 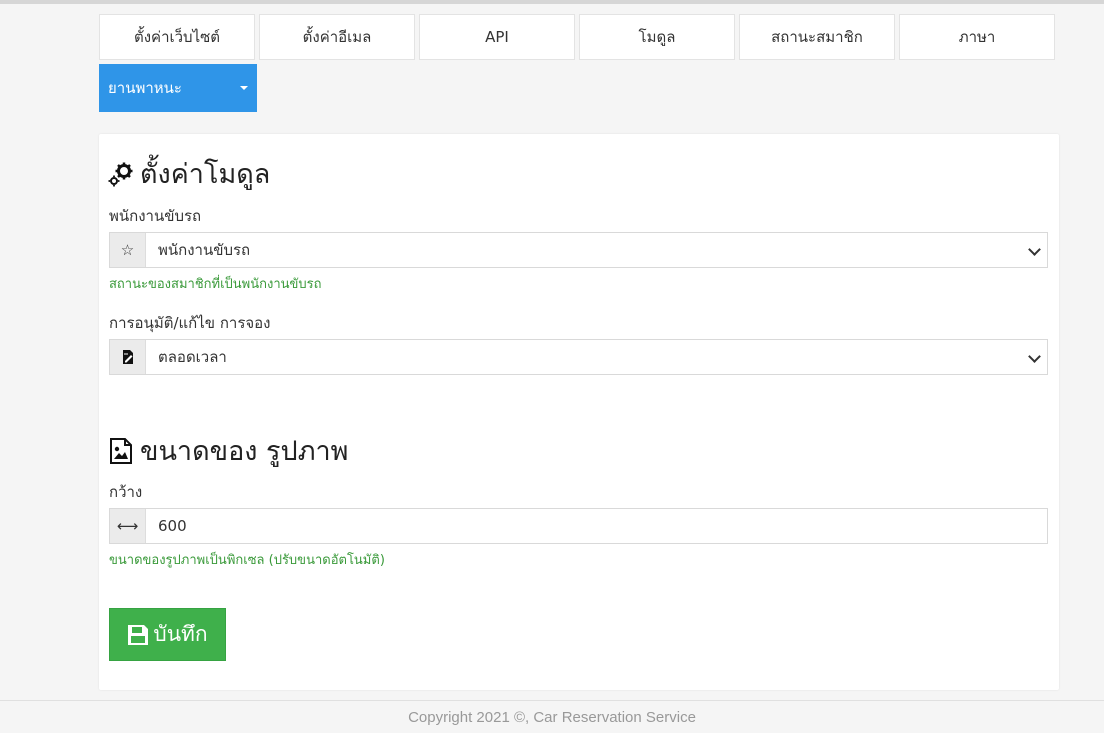 What do you see at coordinates (138, 635) in the screenshot?
I see `floppy-disk-icon` at bounding box center [138, 635].